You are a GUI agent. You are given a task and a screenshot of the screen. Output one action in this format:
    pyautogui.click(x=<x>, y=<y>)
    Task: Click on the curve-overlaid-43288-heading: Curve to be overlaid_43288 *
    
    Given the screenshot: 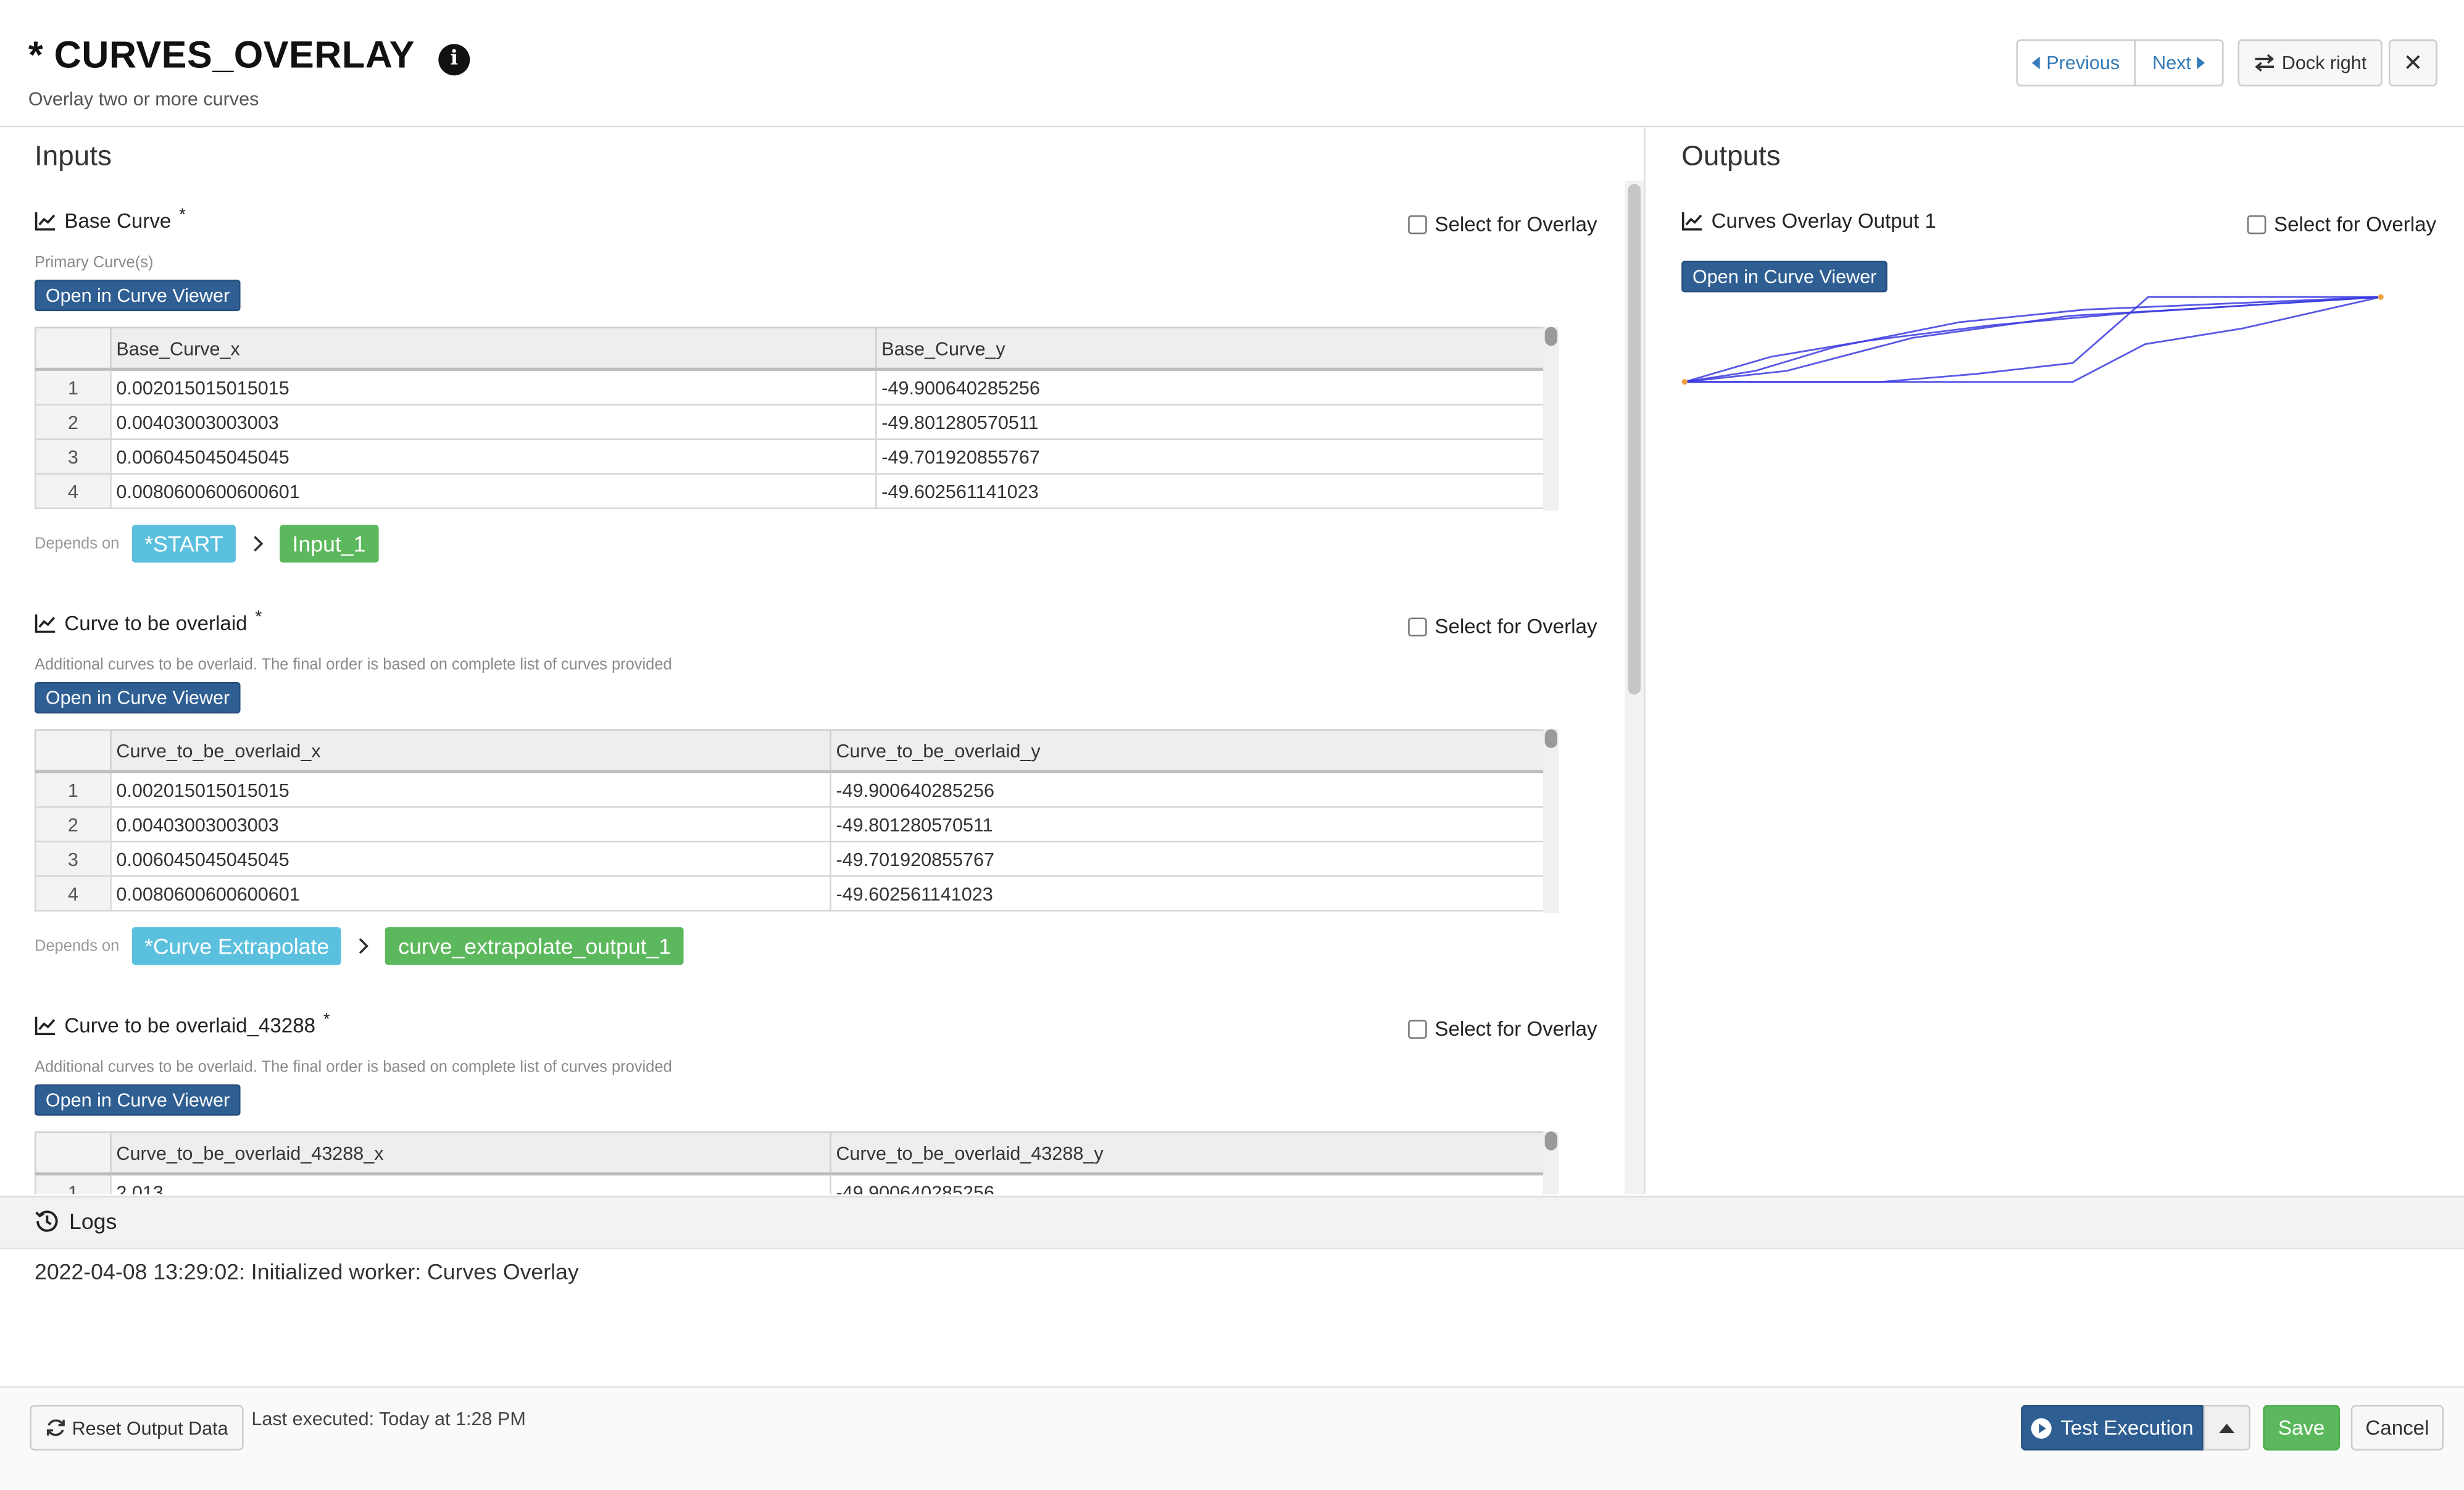 What is the action you would take?
    pyautogui.click(x=182, y=1024)
    